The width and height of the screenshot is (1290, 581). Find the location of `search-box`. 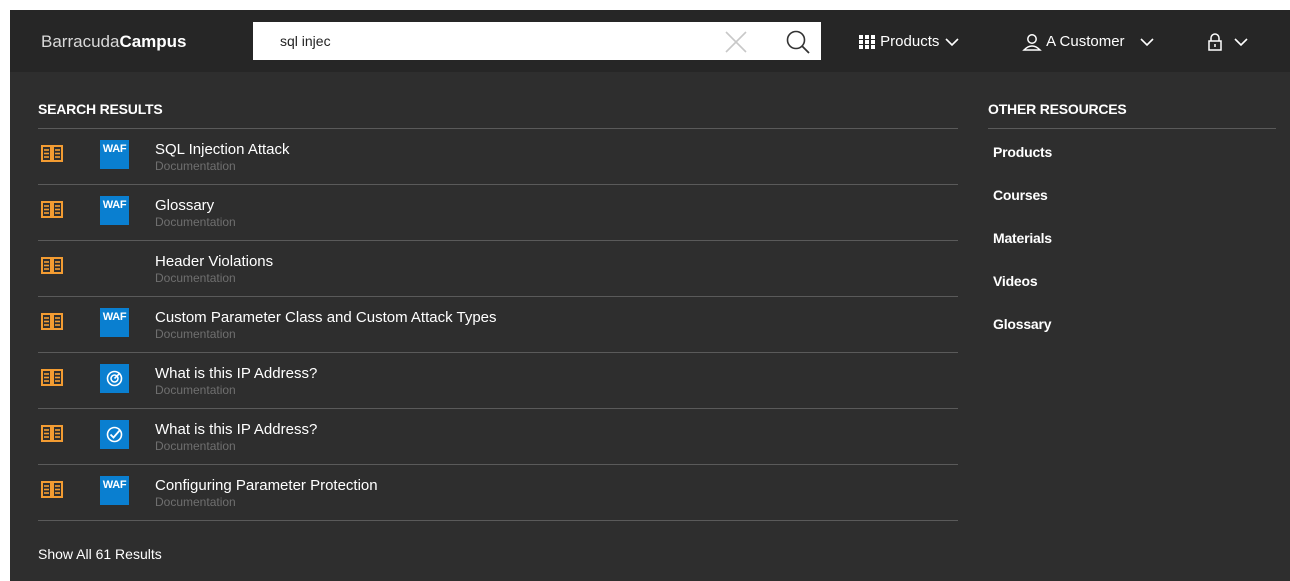

search-box is located at coordinates (537, 41).